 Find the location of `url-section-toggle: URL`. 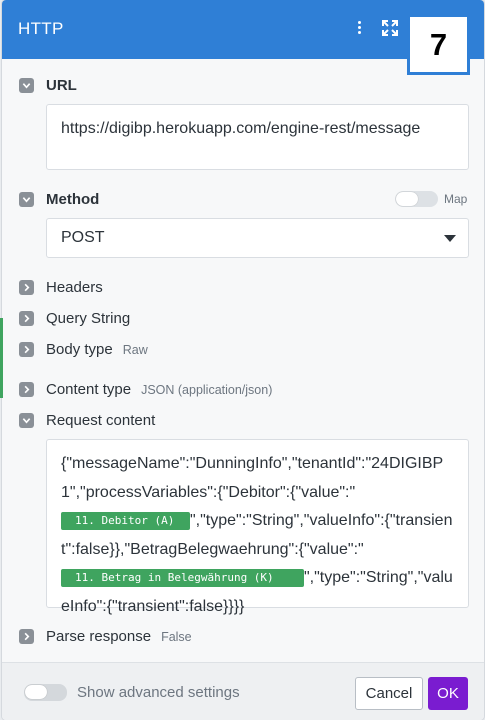

url-section-toggle: URL is located at coordinates (48, 85).